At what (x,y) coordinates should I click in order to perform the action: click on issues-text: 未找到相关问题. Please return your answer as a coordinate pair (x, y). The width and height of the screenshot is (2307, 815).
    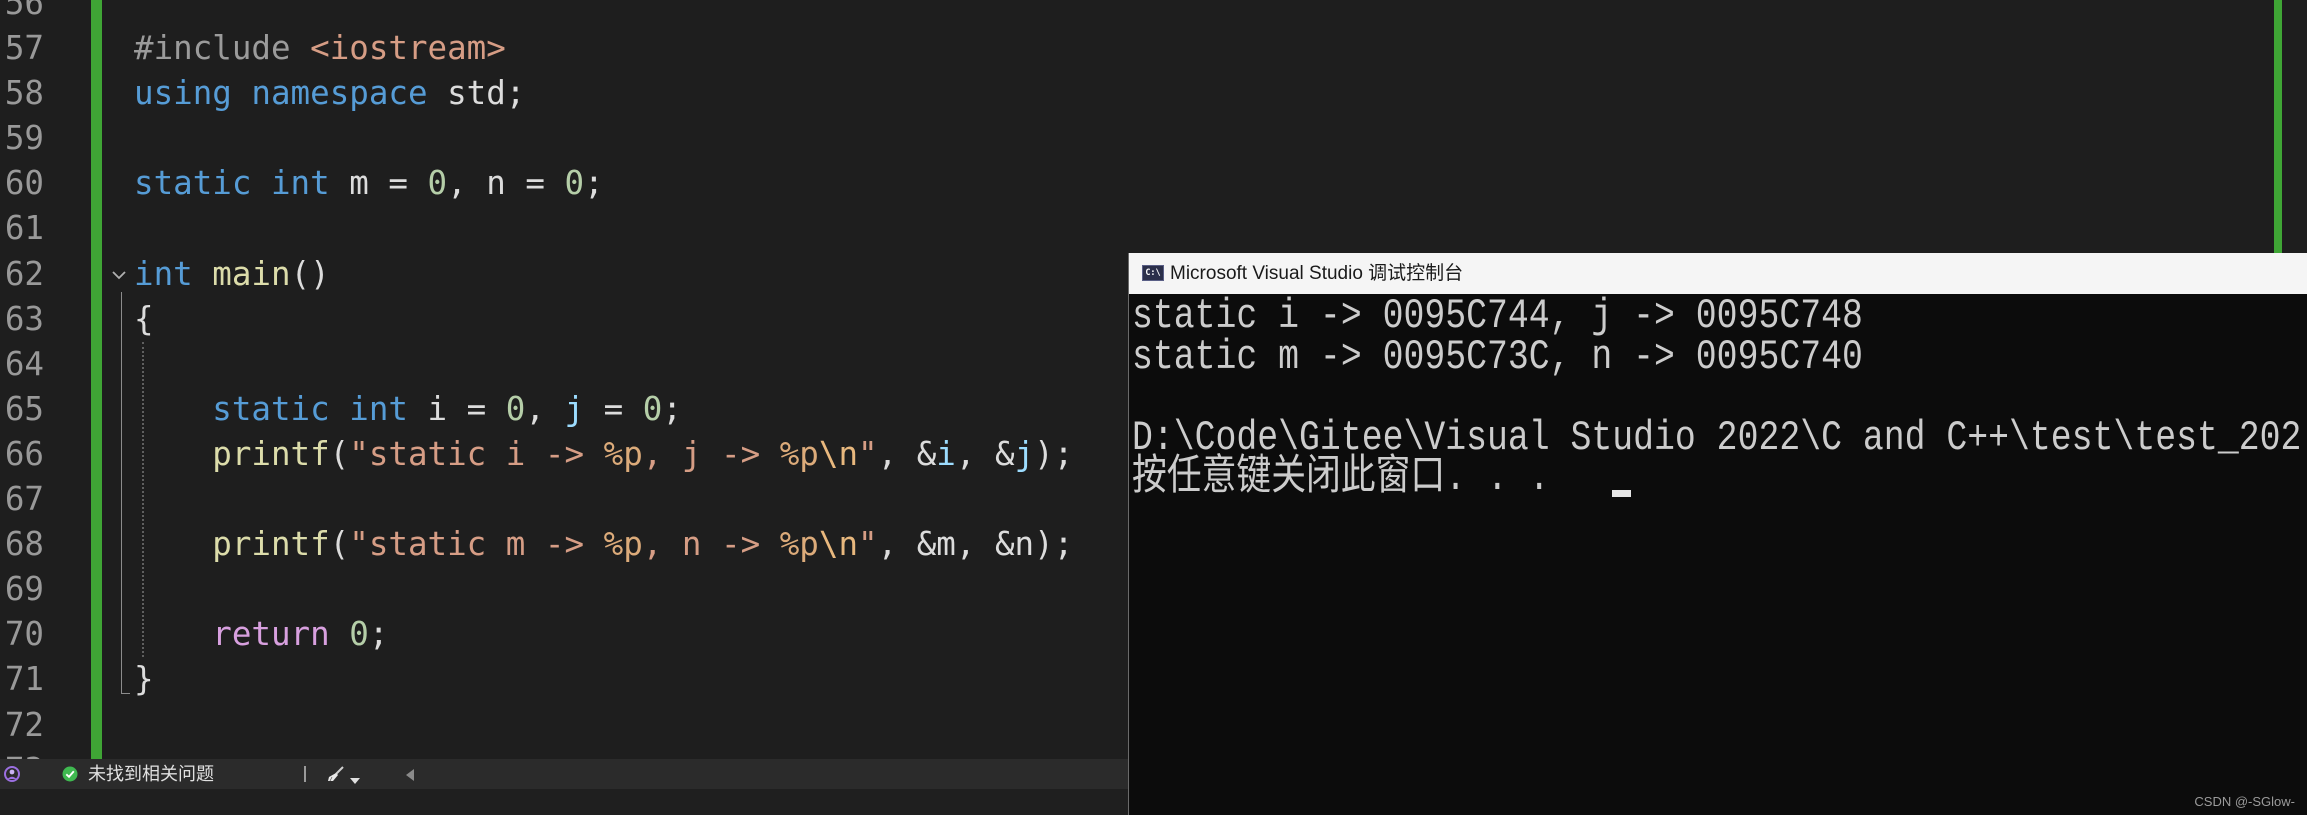
    Looking at the image, I should click on (151, 774).